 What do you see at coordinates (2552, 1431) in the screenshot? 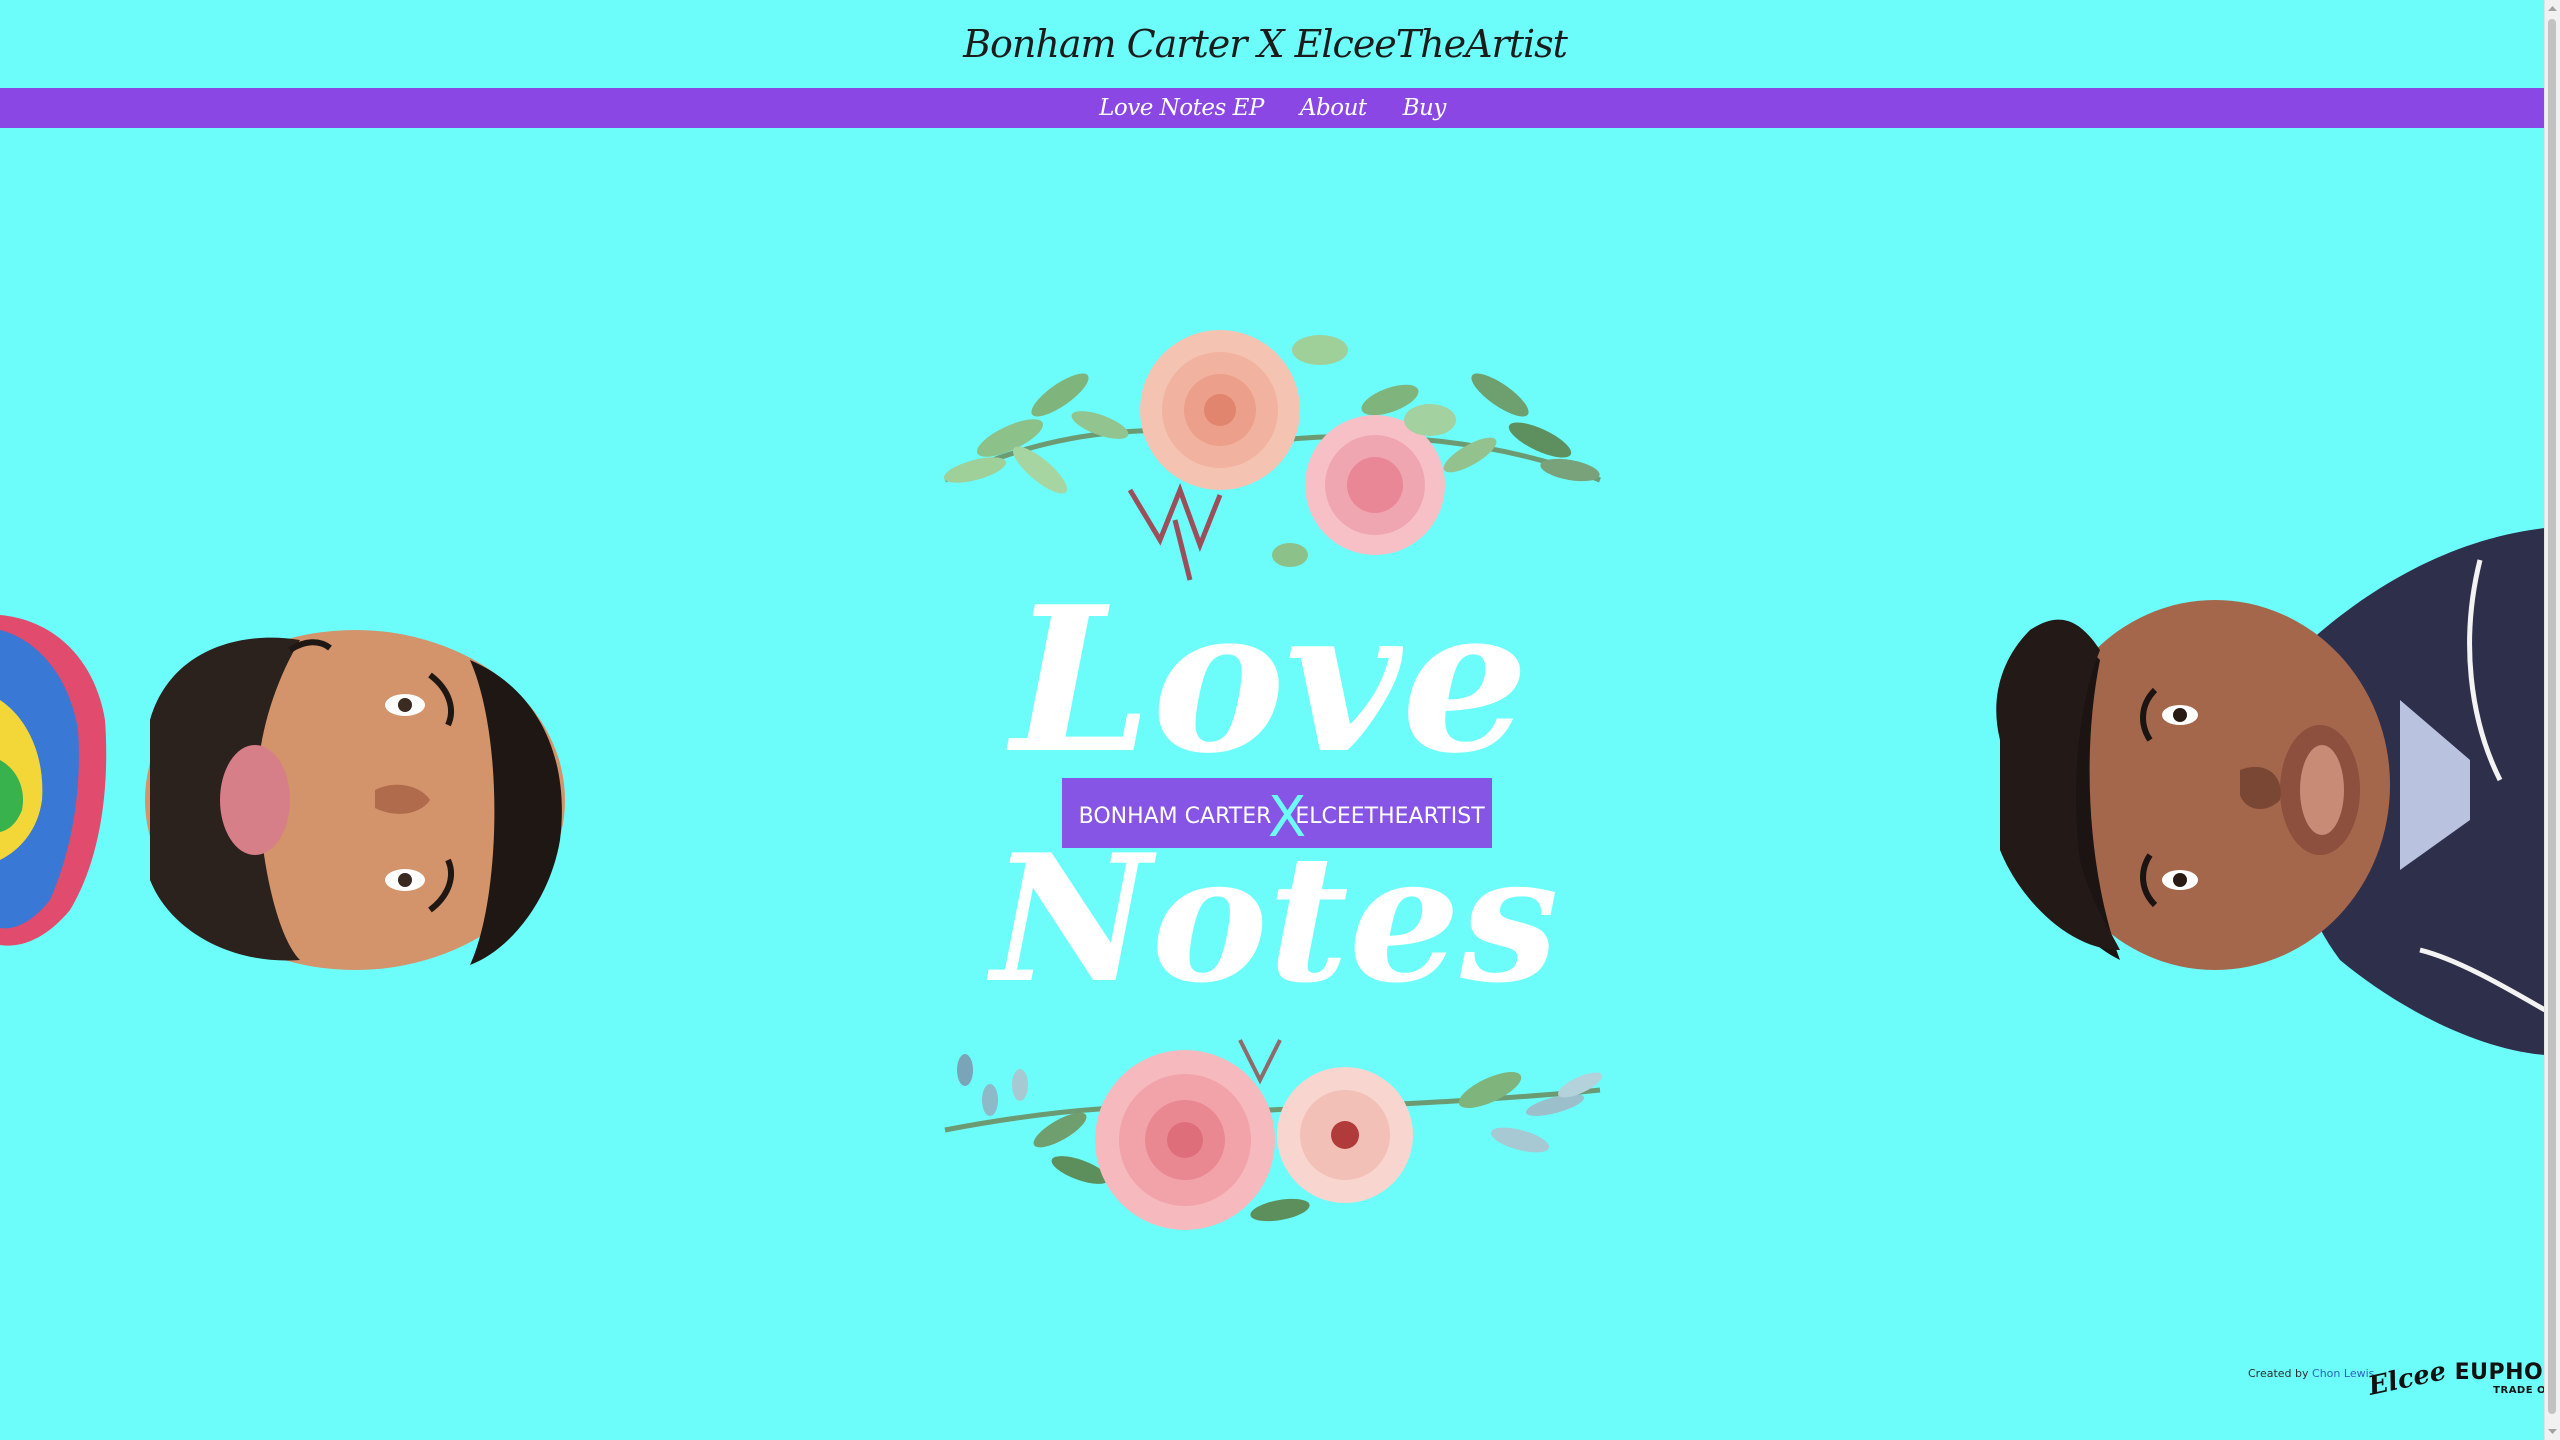
I see `scroll-down-arrow-icon` at bounding box center [2552, 1431].